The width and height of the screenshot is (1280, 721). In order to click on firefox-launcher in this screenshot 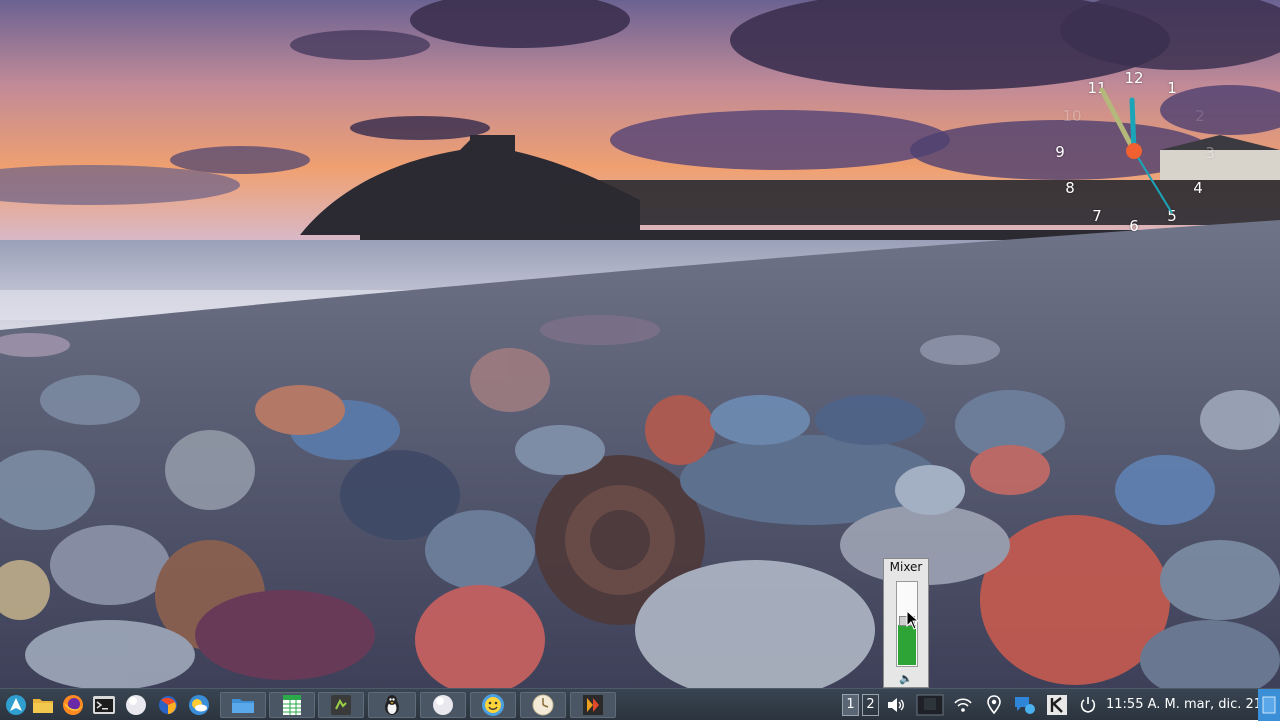, I will do `click(73, 705)`.